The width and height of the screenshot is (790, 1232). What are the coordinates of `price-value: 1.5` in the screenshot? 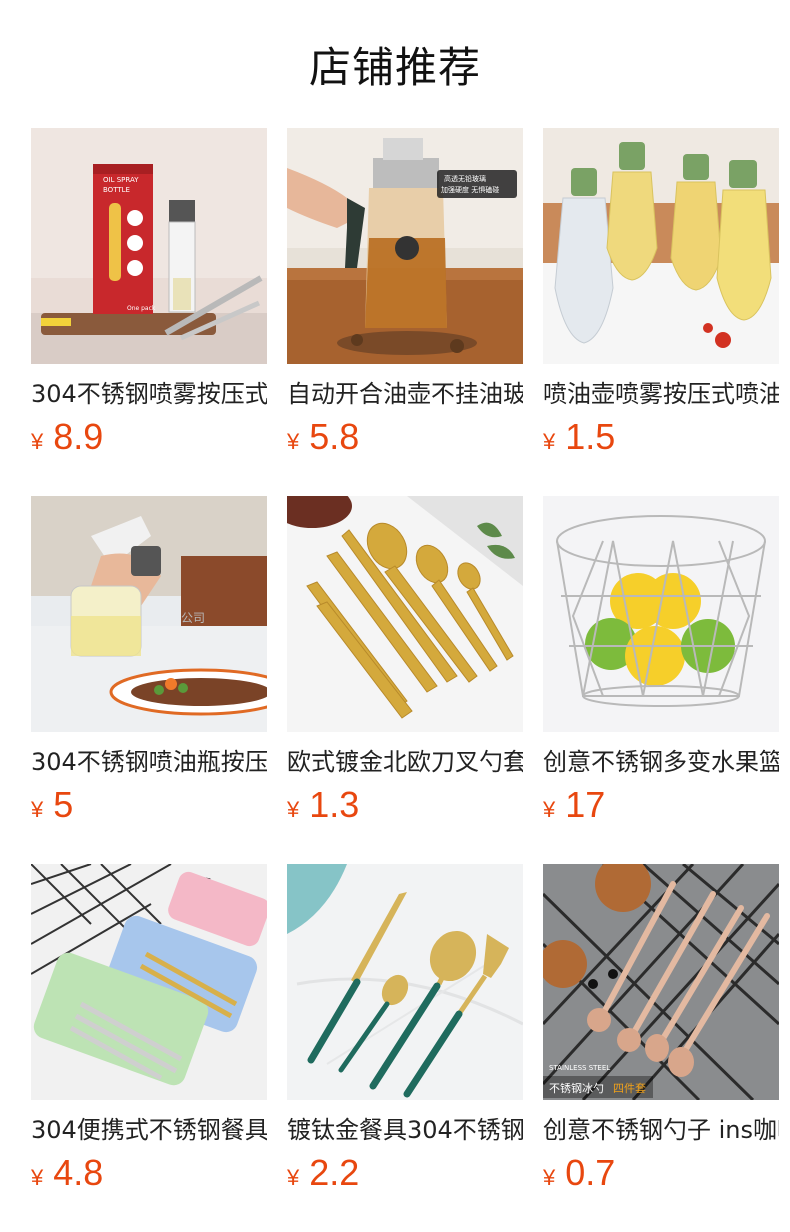 It's located at (590, 436).